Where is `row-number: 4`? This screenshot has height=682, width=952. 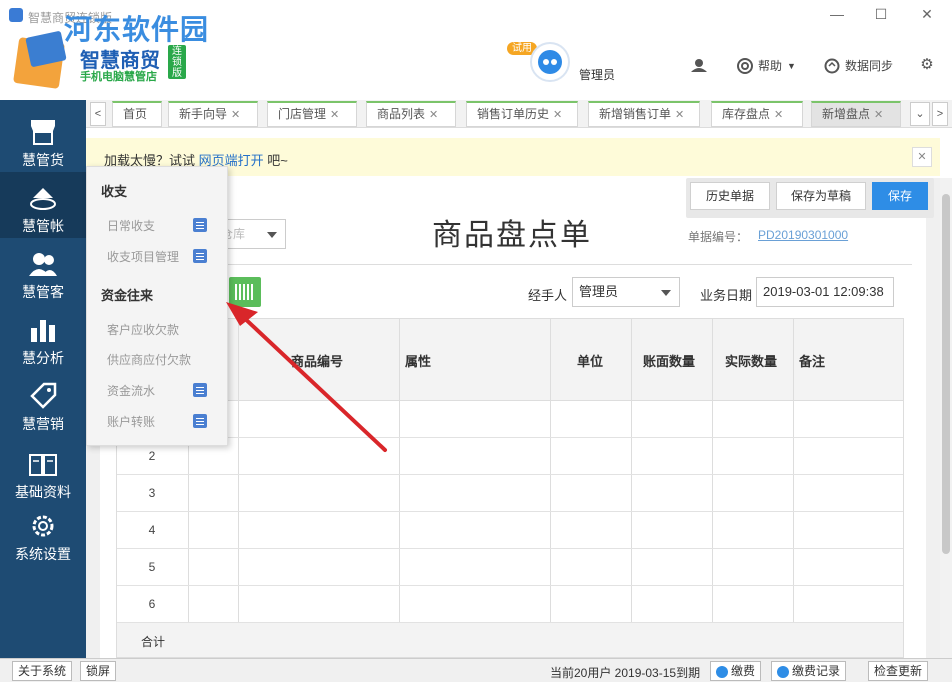 row-number: 4 is located at coordinates (152, 530).